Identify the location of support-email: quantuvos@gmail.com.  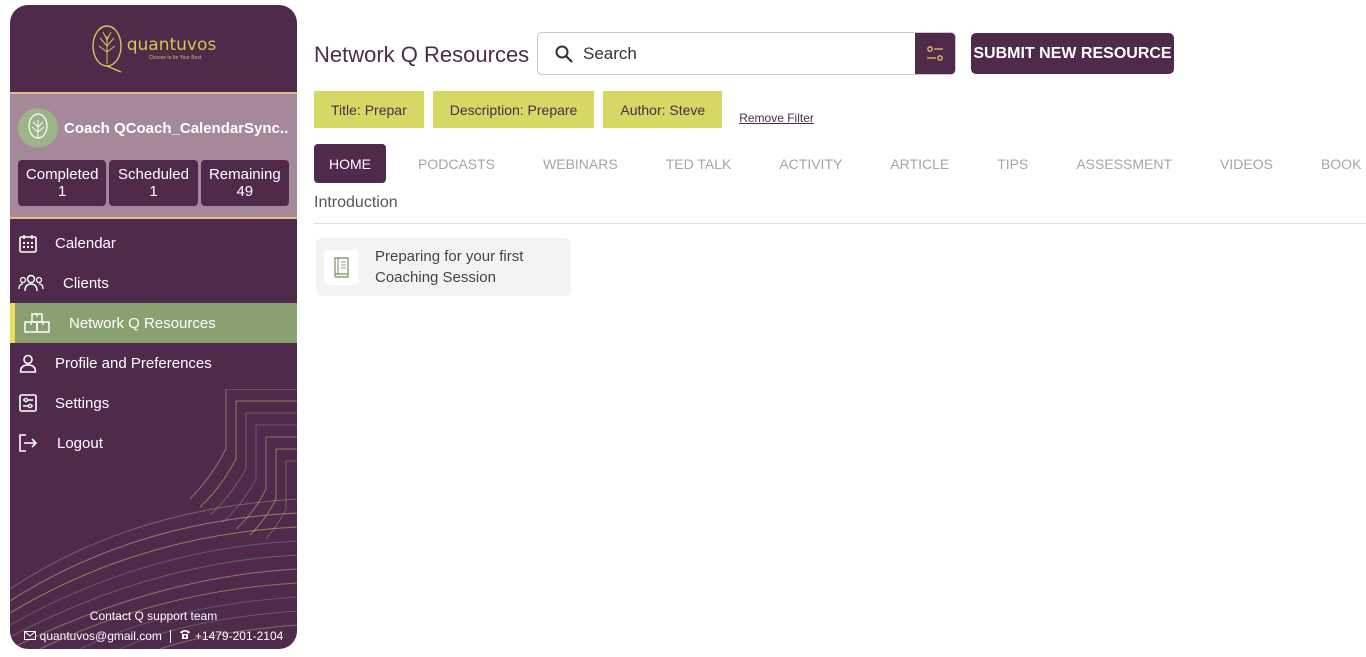
(101, 636).